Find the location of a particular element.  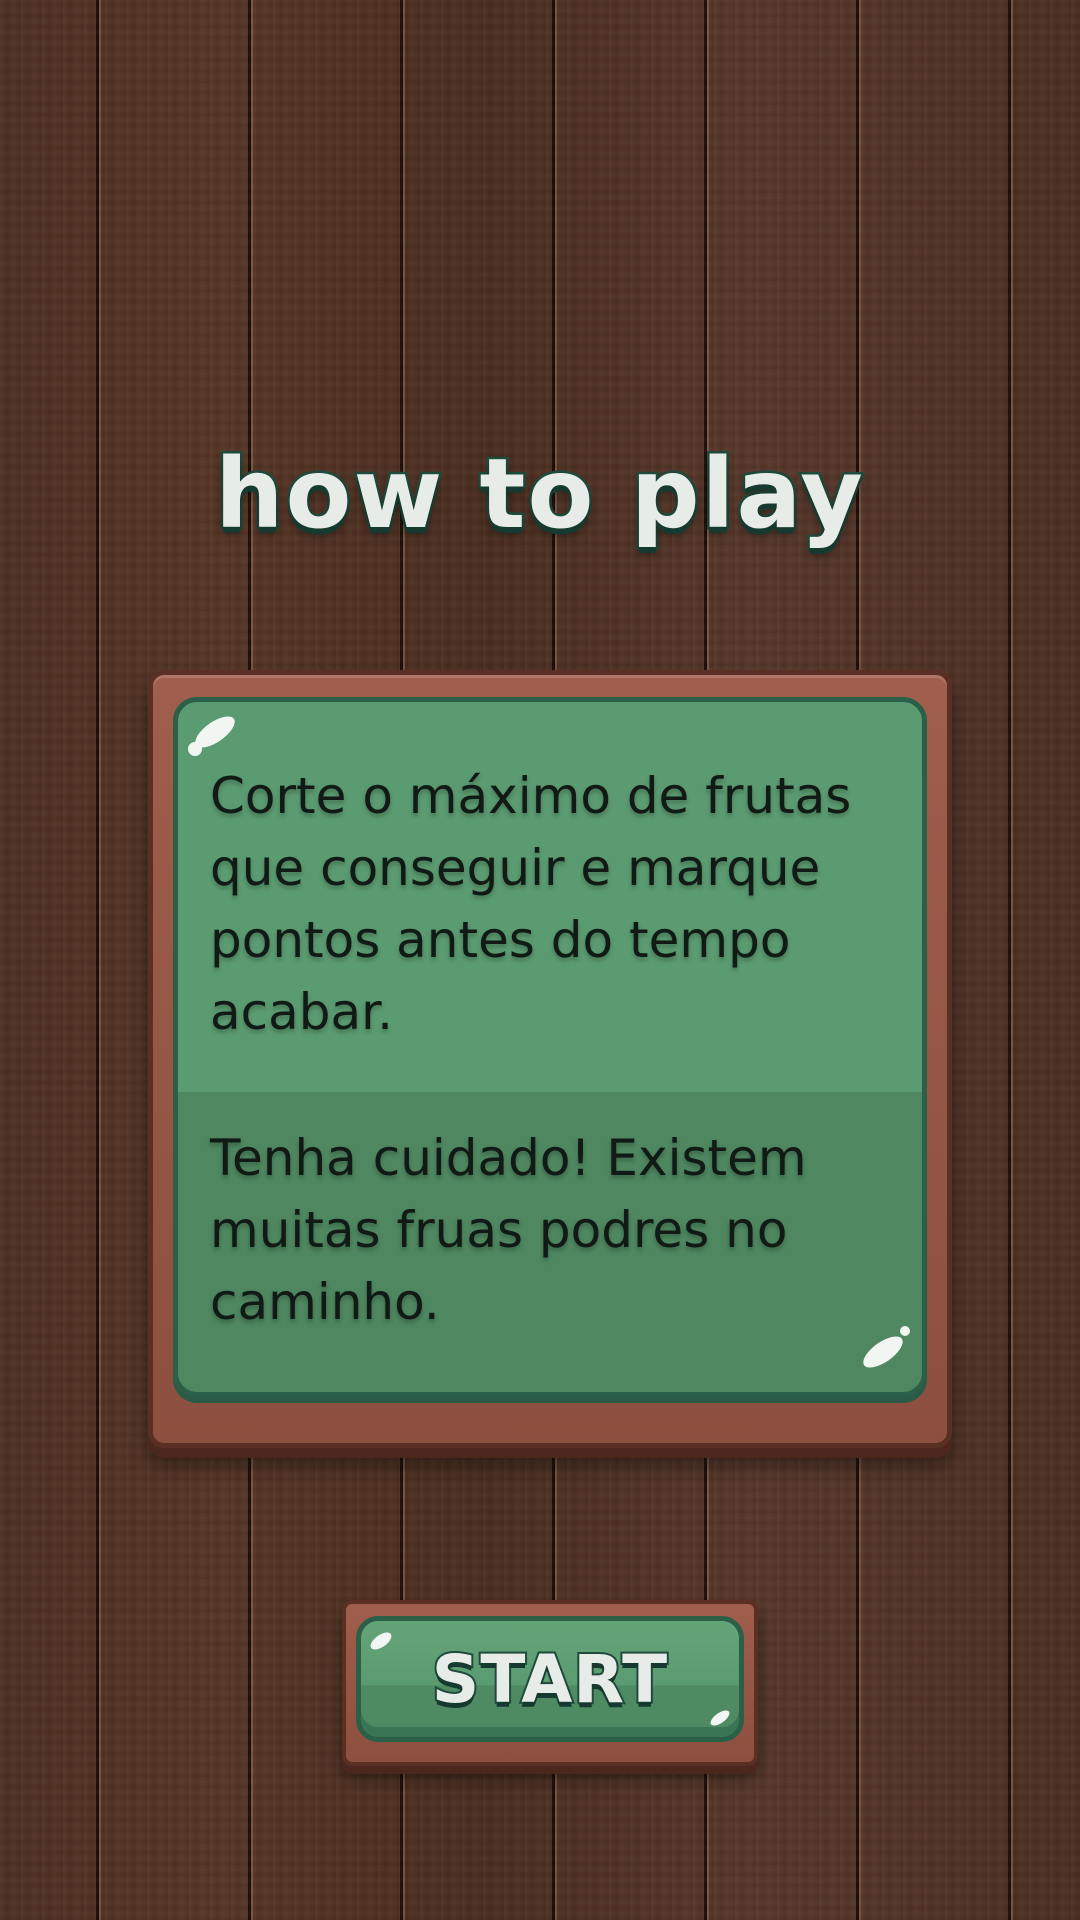

gloss-dot-icon is located at coordinates (195, 749).